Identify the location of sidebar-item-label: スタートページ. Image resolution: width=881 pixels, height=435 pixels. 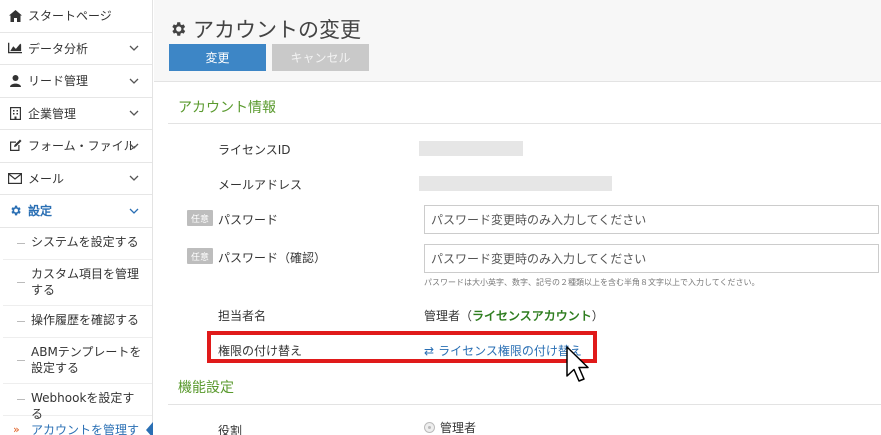
(70, 16).